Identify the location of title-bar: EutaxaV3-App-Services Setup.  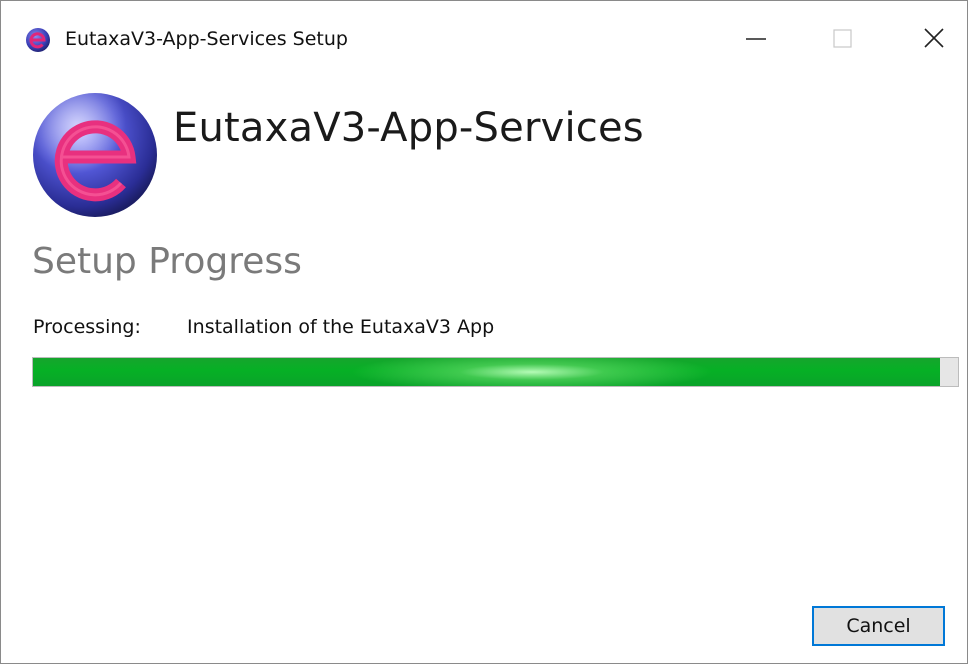
(484, 40).